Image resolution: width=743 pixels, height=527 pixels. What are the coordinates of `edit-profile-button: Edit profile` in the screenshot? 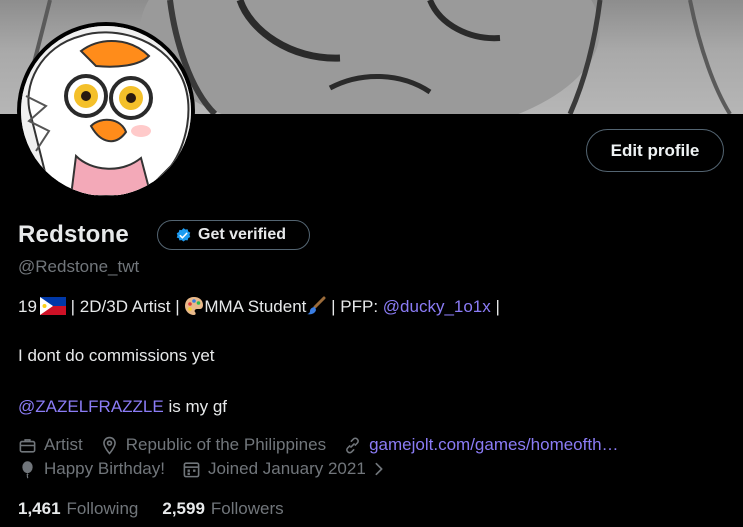 It's located at (655, 150).